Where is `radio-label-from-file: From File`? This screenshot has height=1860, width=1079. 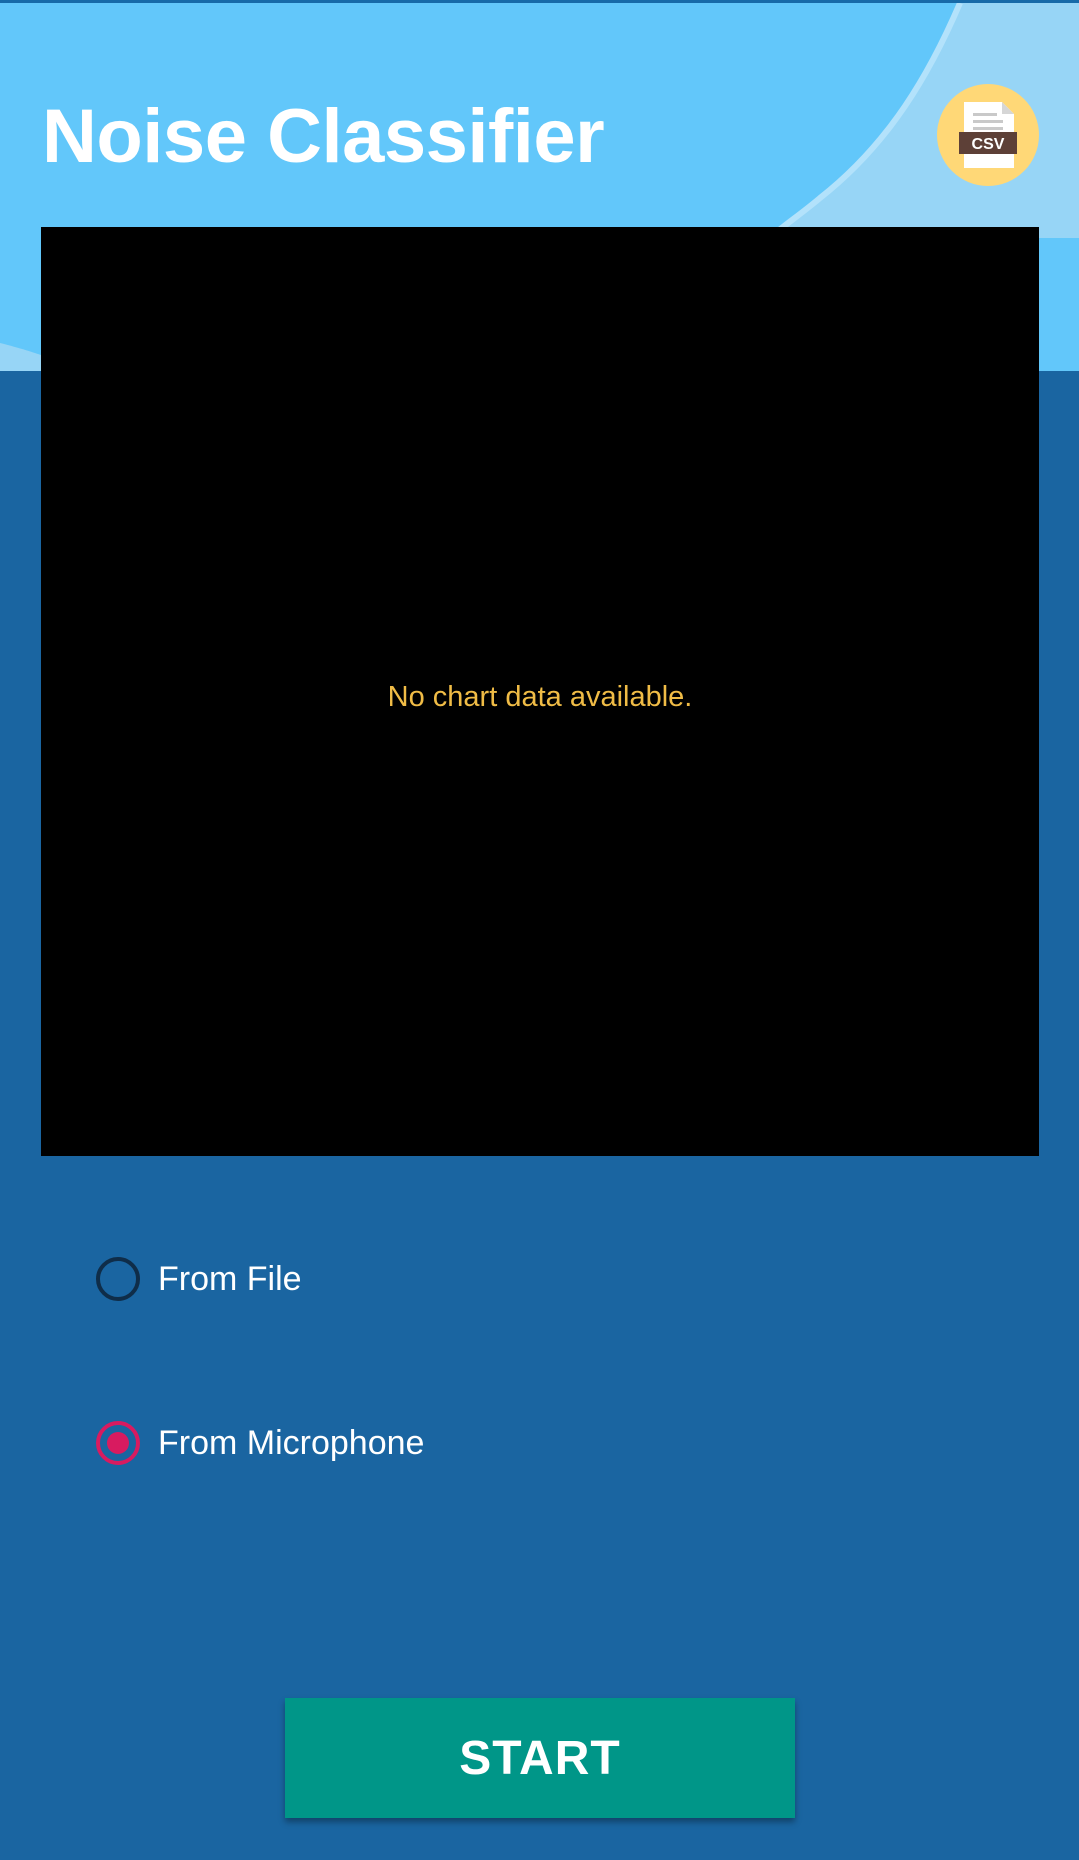
radio-label-from-file: From File is located at coordinates (230, 1278).